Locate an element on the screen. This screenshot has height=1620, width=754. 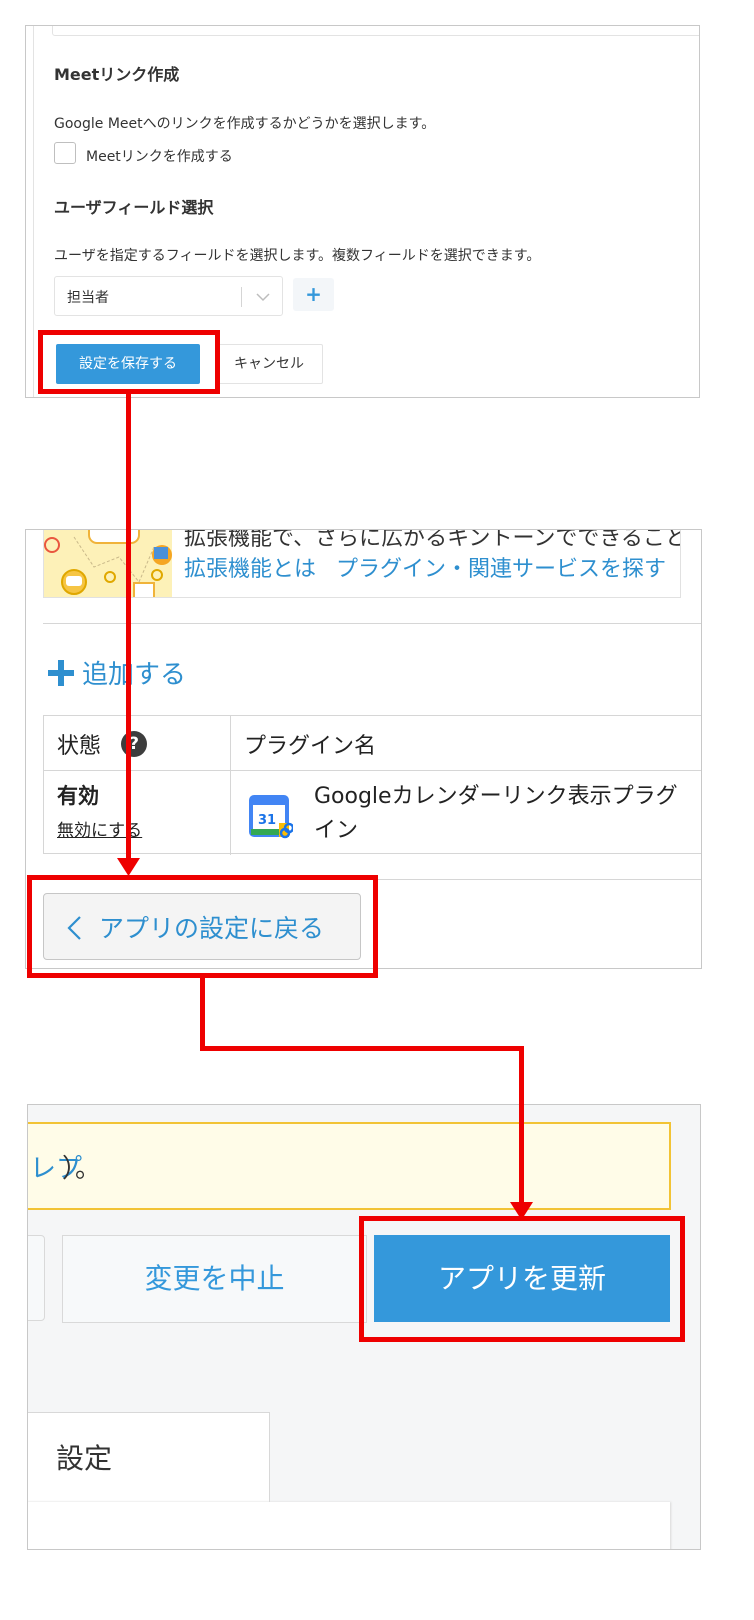
settings-content-area is located at coordinates (349, 1525).